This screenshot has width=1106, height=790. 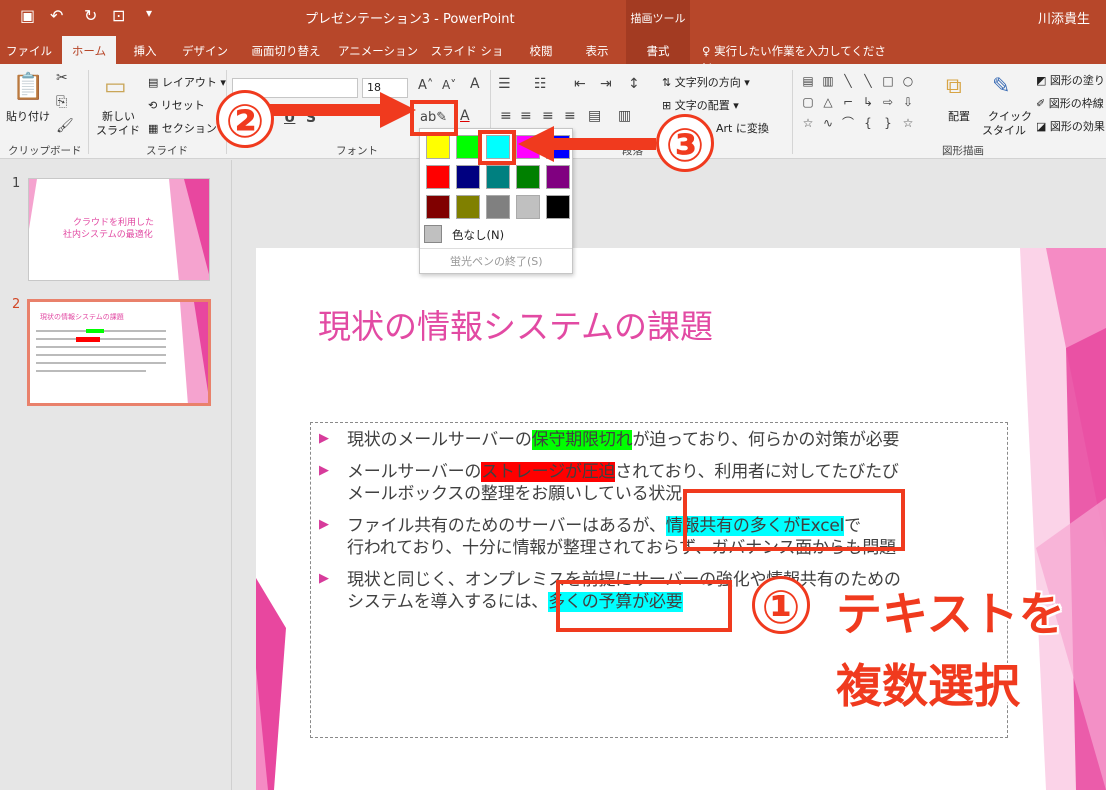 I want to click on clipboard-group-label: クリップボード, so click(x=45, y=151).